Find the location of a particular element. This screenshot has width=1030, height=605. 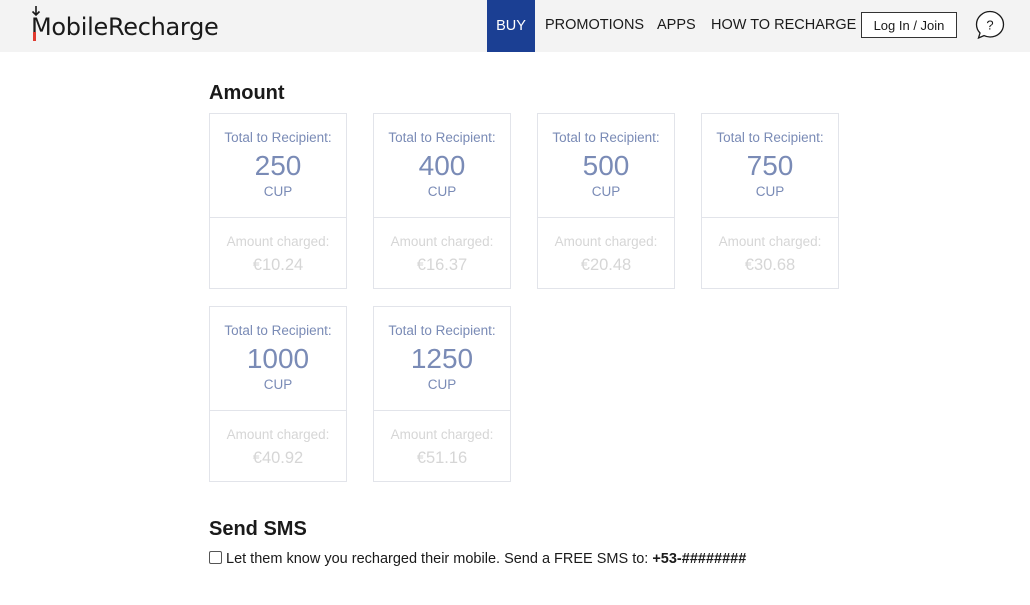

card-charged-area: Amount charged: €30.68 is located at coordinates (770, 254).